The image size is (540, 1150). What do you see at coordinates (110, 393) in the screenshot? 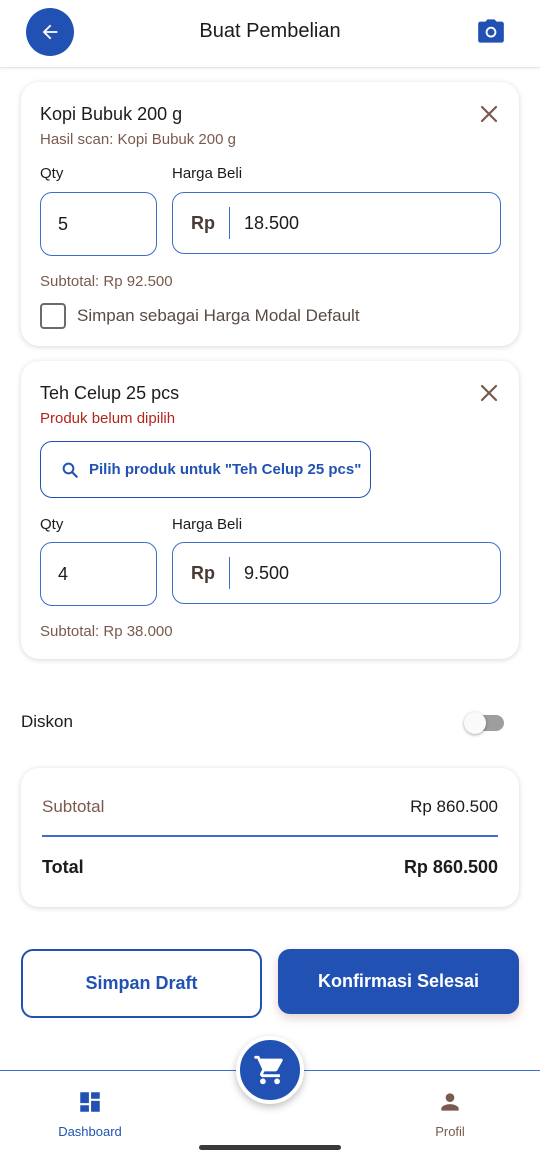
I see `product-name: Teh Celup 25 pcs` at bounding box center [110, 393].